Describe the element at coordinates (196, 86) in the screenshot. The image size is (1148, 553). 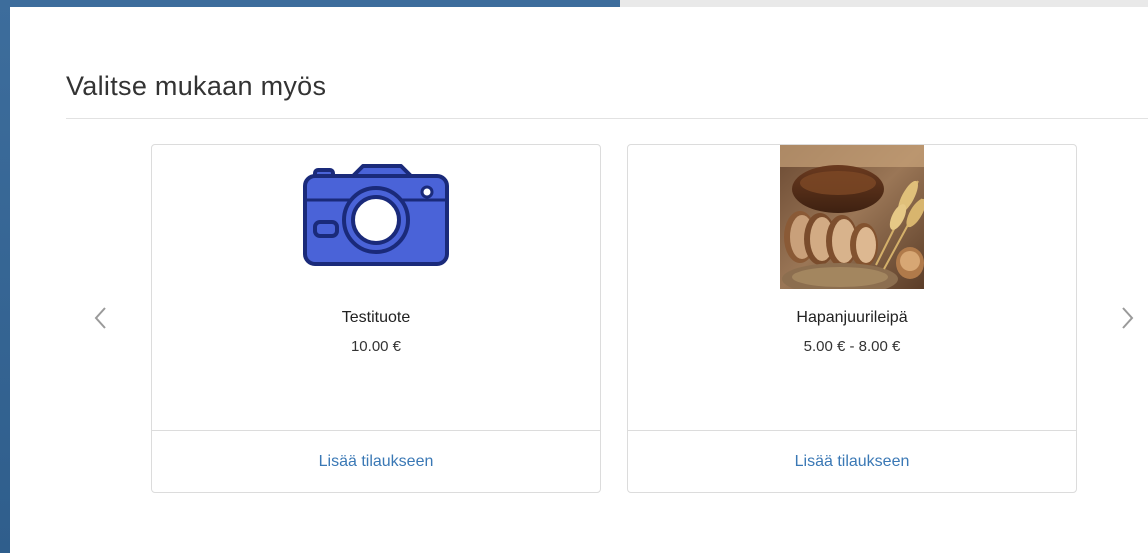
I see `section-title: Valitse mukaan myös` at that location.